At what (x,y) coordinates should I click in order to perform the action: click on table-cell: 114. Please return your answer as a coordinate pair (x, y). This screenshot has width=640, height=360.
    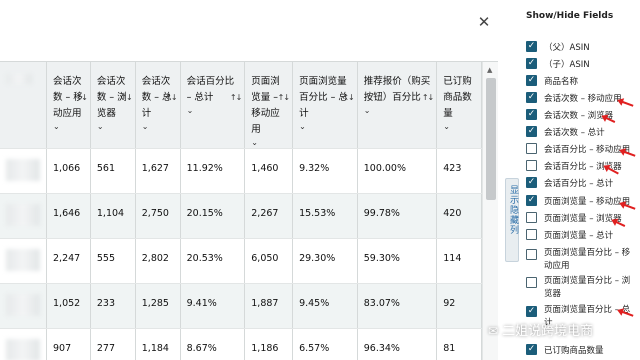
    Looking at the image, I should click on (459, 261).